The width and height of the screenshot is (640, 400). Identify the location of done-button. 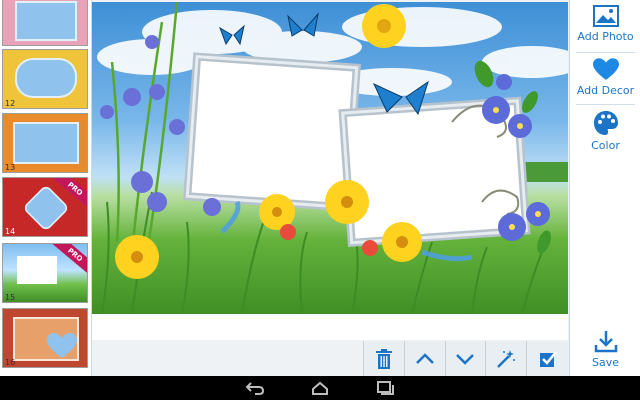
(547, 358).